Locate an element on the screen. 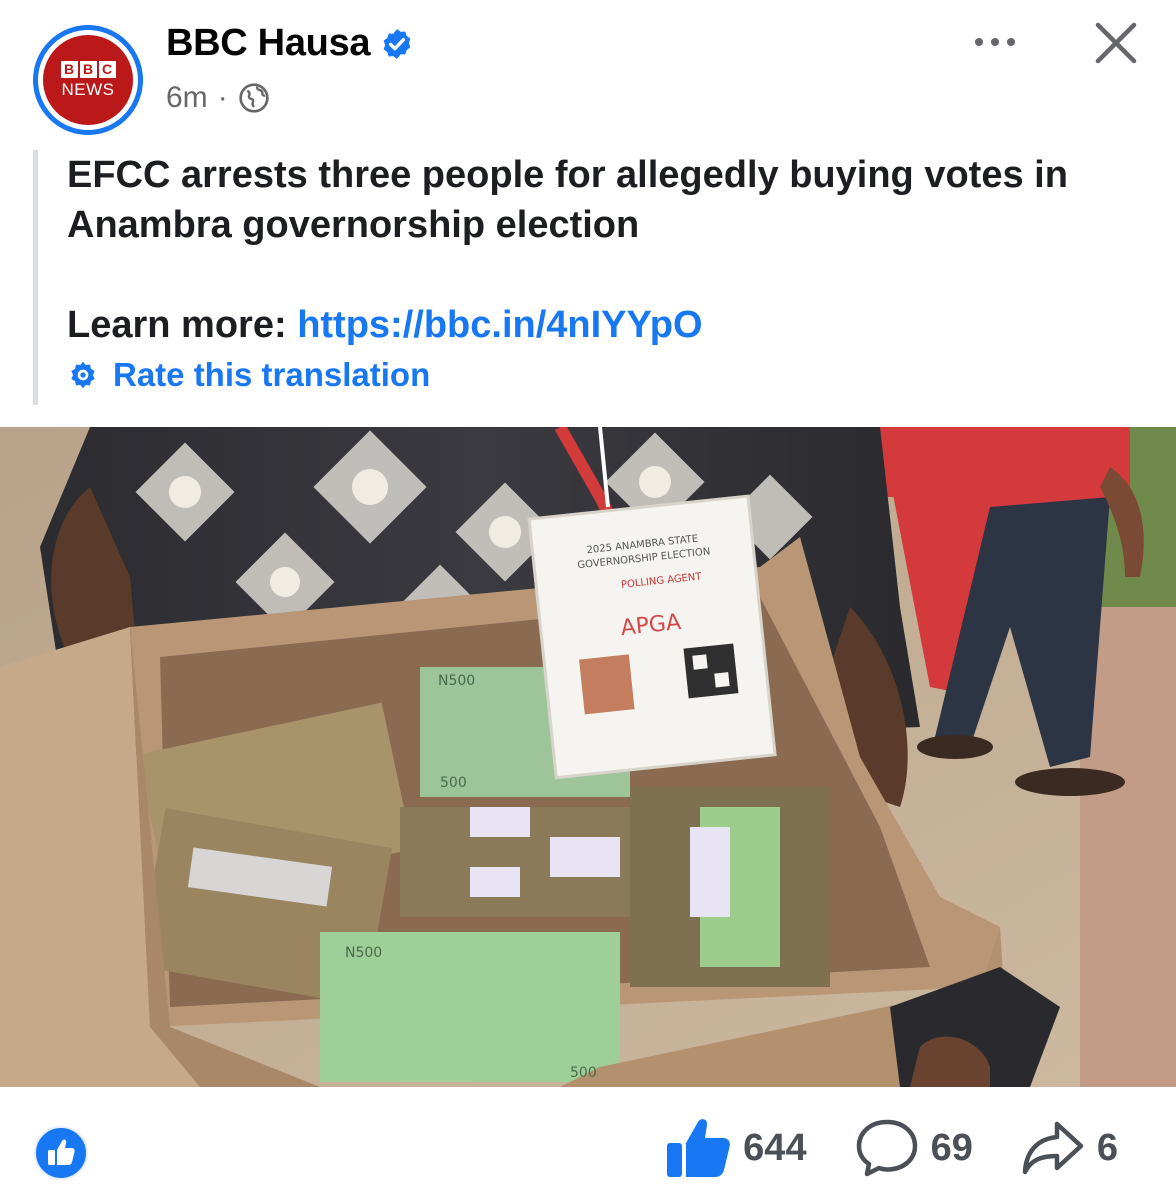 The width and height of the screenshot is (1176, 1200). learn-more-label: Learn more: is located at coordinates (177, 325).